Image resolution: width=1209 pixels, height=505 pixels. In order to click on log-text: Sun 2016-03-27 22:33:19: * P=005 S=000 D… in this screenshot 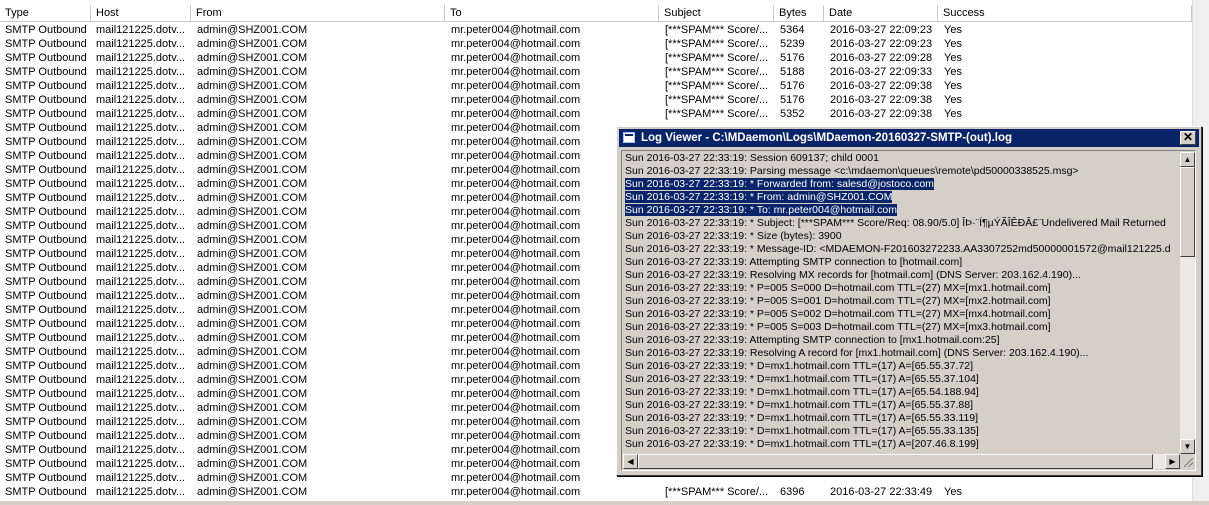, I will do `click(838, 288)`.